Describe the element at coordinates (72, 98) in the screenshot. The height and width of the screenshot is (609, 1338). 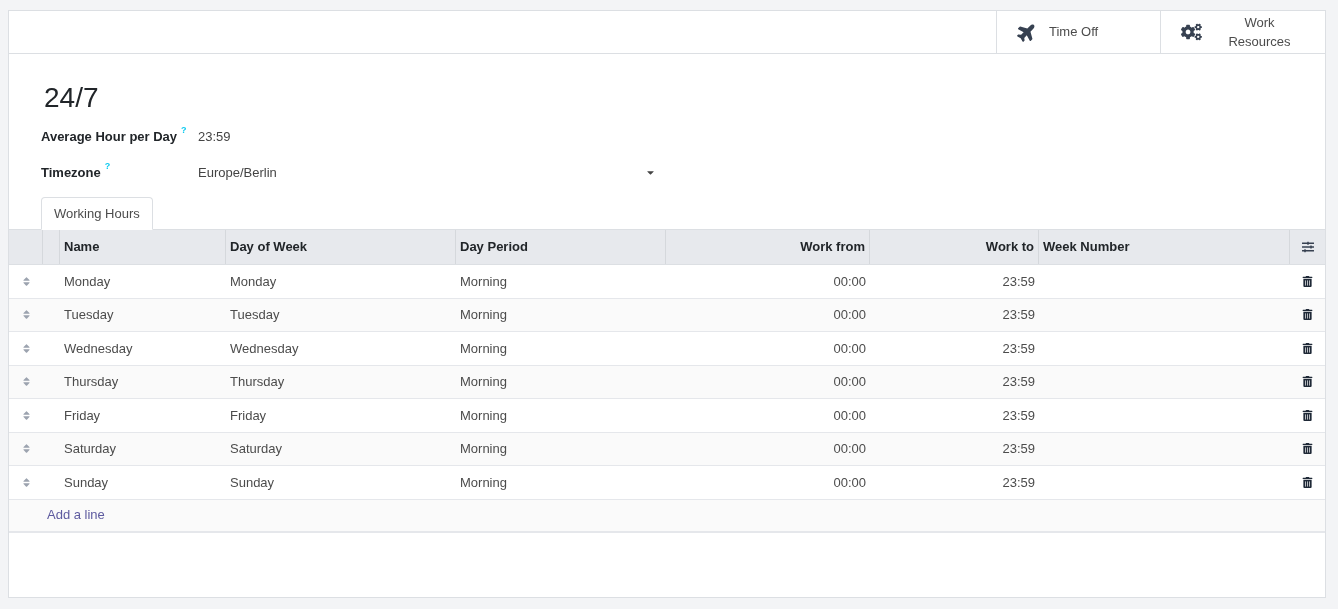
I see `record-title: 24/7` at that location.